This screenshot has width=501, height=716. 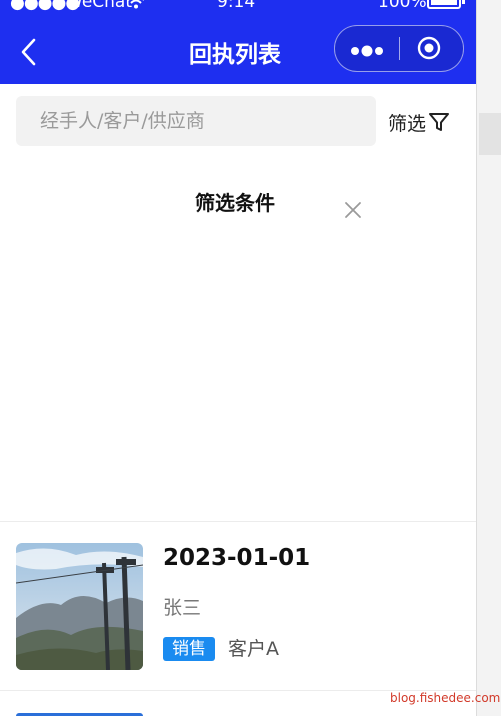 I want to click on close-icon, so click(x=353, y=210).